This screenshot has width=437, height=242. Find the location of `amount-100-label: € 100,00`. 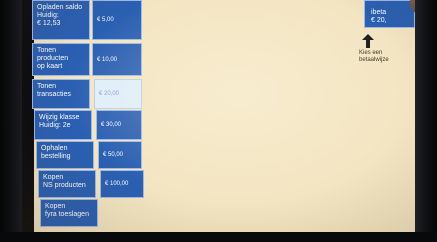

amount-100-label: € 100,00 is located at coordinates (117, 184).